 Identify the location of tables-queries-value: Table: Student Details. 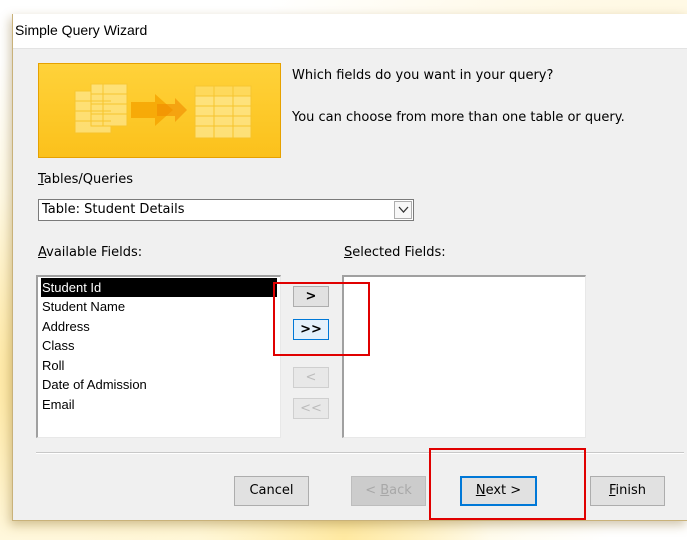
(113, 209).